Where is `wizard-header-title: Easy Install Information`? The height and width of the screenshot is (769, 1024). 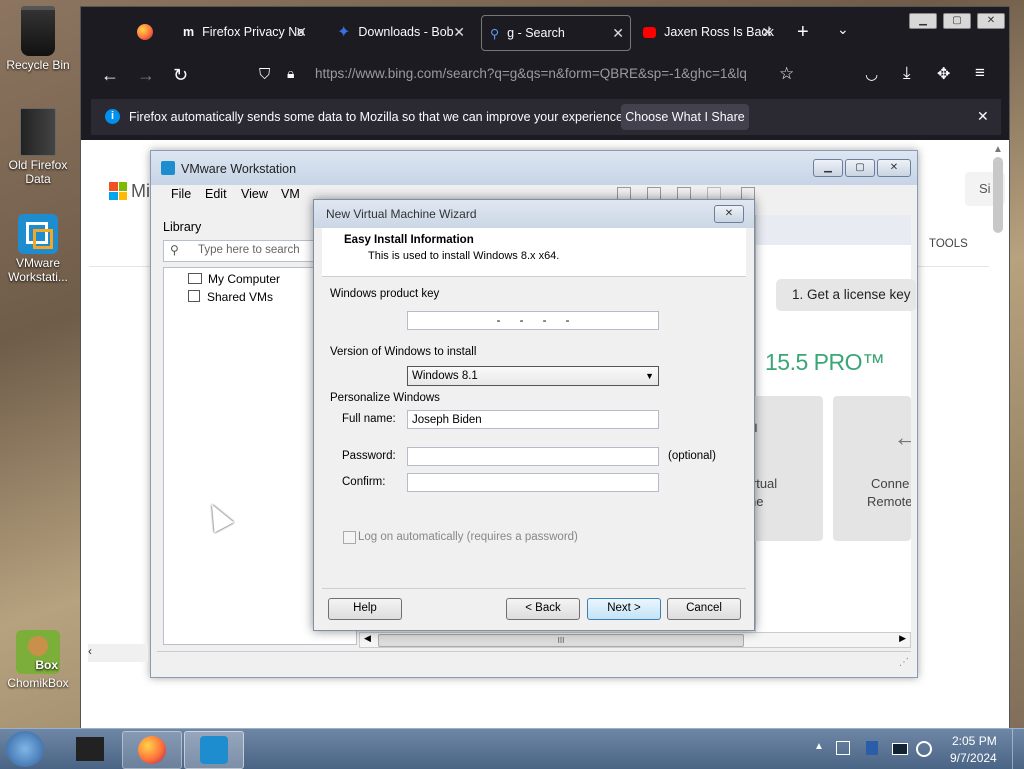 wizard-header-title: Easy Install Information is located at coordinates (409, 240).